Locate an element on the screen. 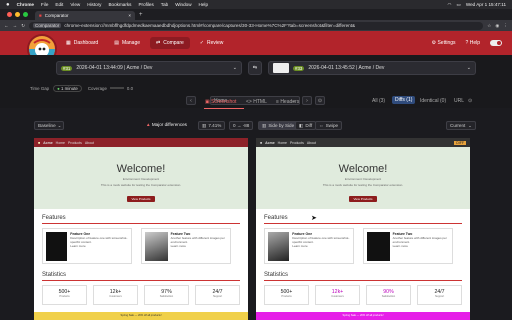 This screenshot has width=512, height=320. tab-screenshot-label: Screenshot is located at coordinates (224, 102).